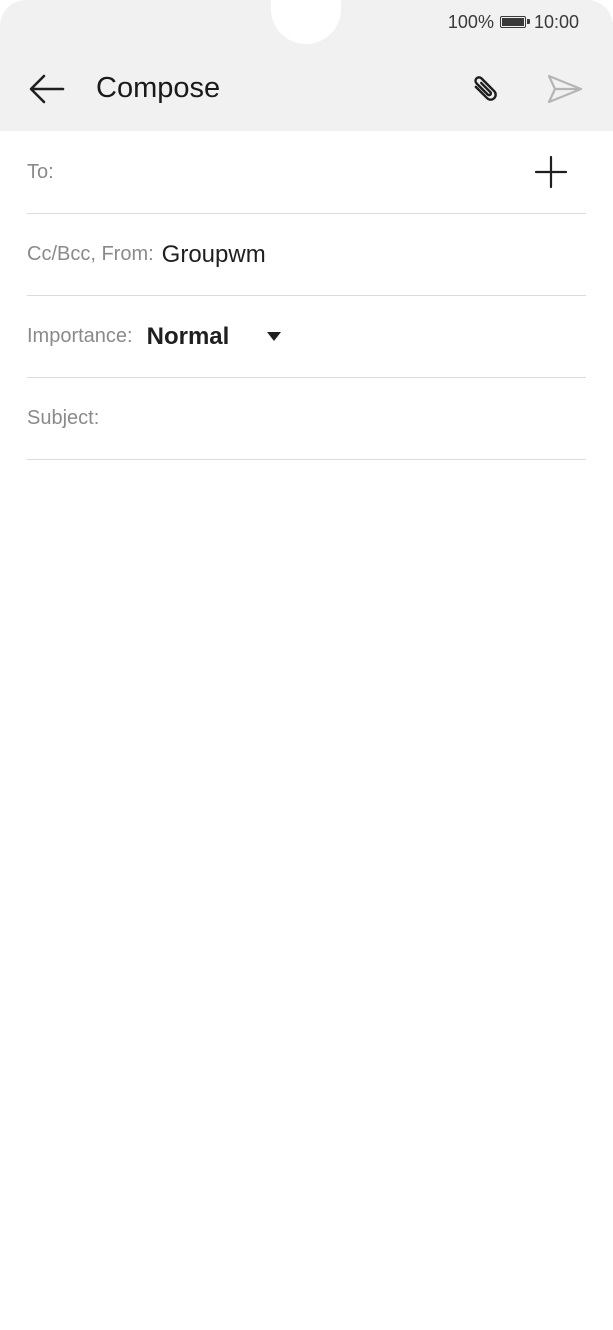 The width and height of the screenshot is (613, 1330). Describe the element at coordinates (80, 336) in the screenshot. I see `importance-label: Importance:` at that location.